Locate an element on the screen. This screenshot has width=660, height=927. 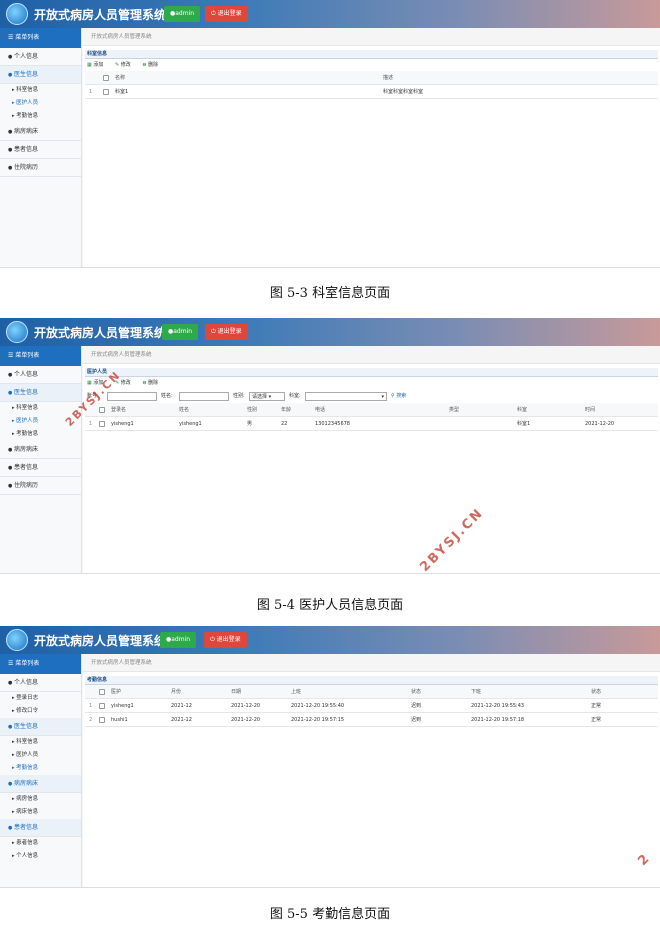
sidebar-item: ▸ 病床信息 is located at coordinates (40, 812).